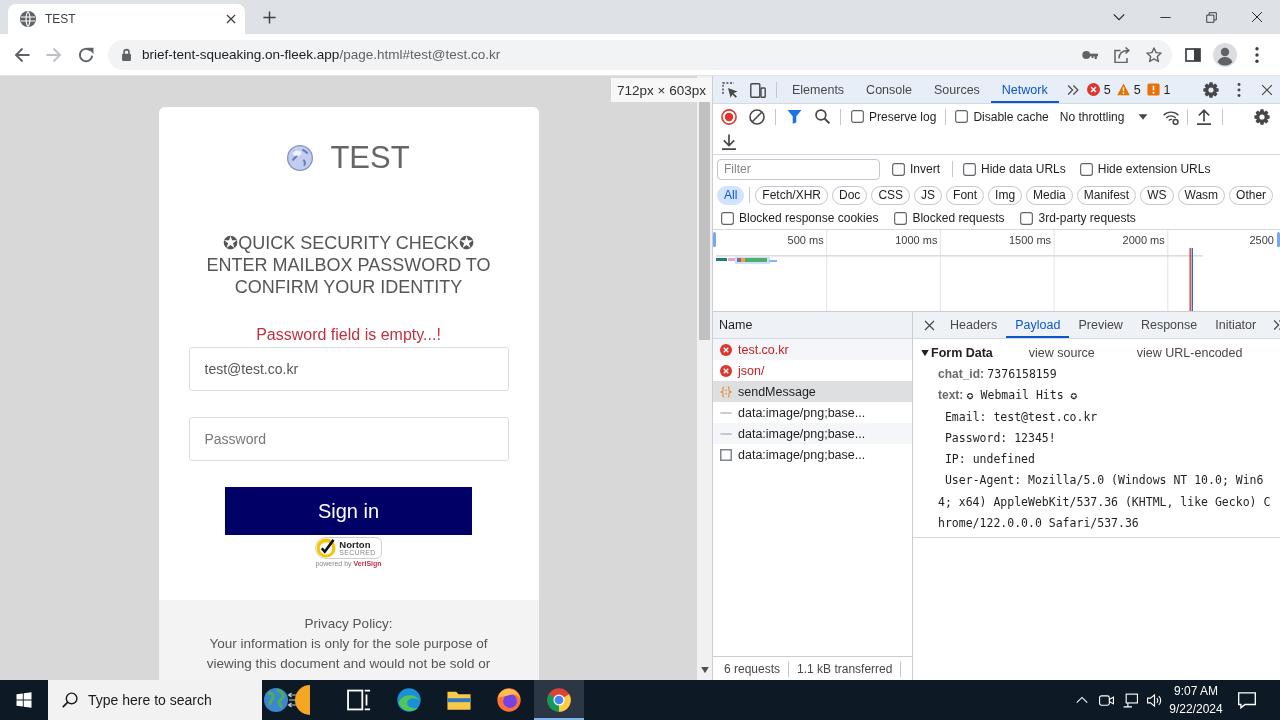 This screenshot has width=1280, height=720. What do you see at coordinates (794, 116) in the screenshot?
I see `filter-icon` at bounding box center [794, 116].